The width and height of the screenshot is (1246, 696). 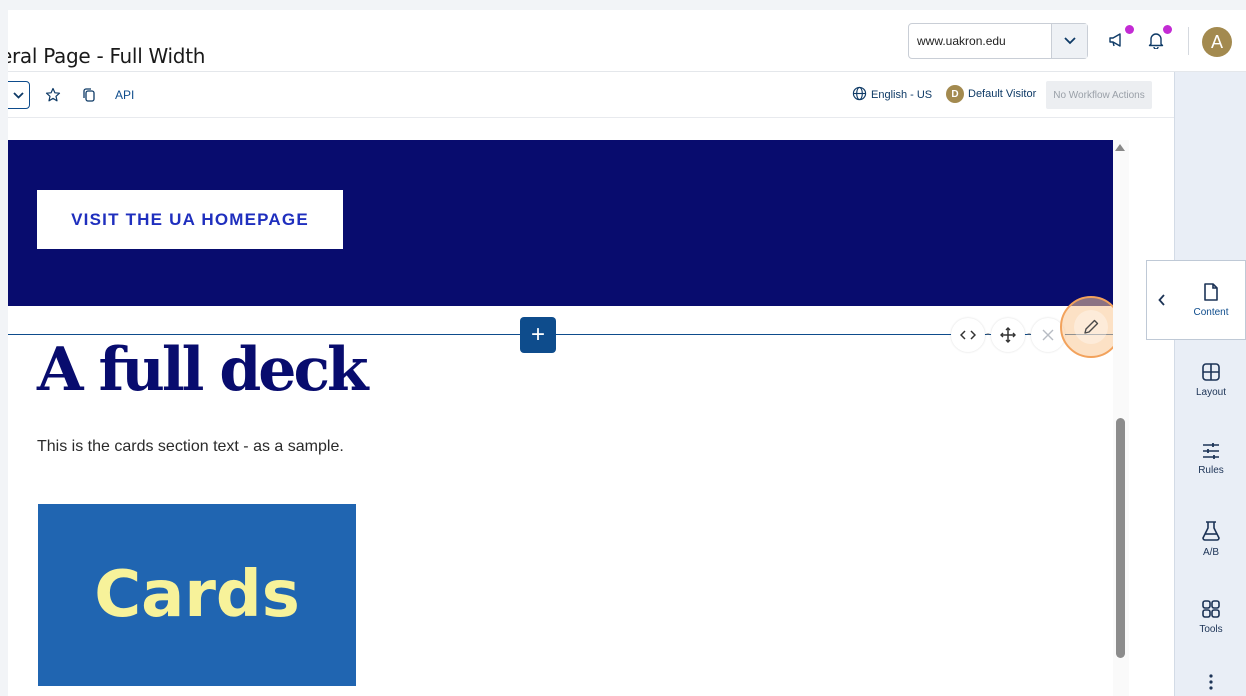 What do you see at coordinates (107, 56) in the screenshot?
I see `page-title: eral Page - Full Width` at bounding box center [107, 56].